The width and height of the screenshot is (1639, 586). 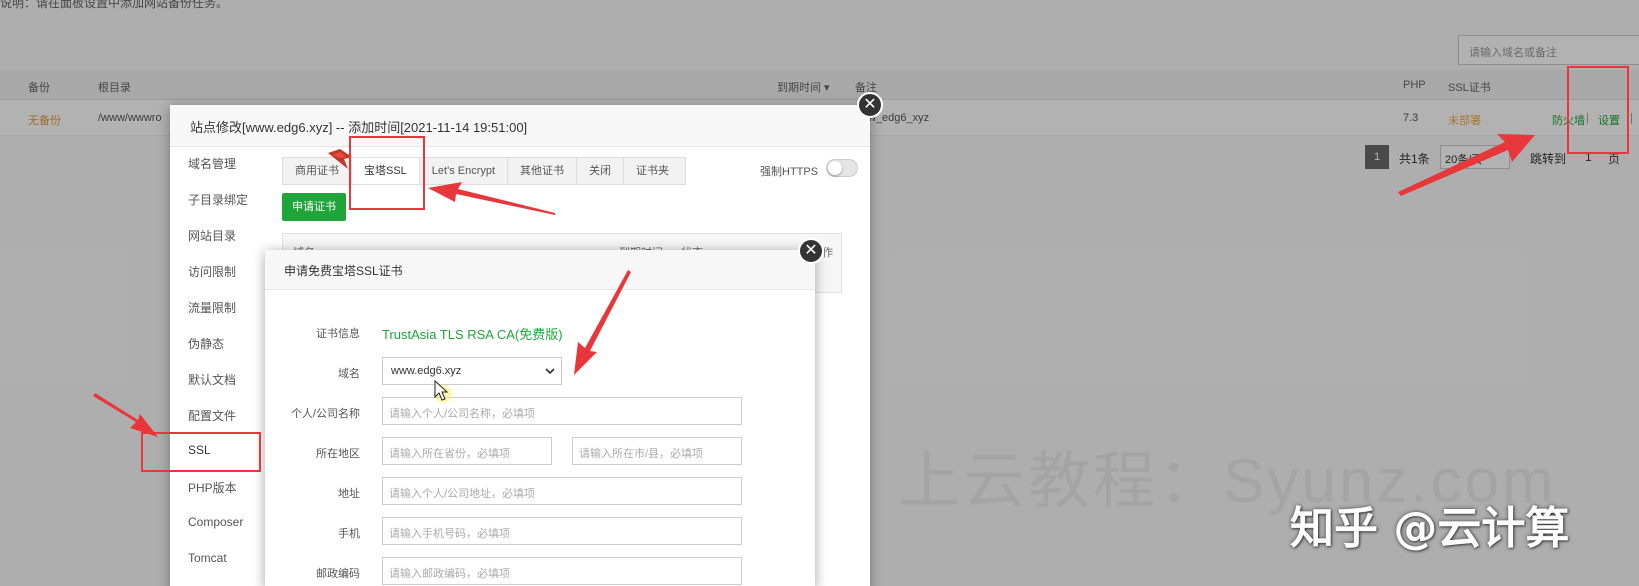 What do you see at coordinates (215, 522) in the screenshot?
I see `sidebar-item-composer: Composer` at bounding box center [215, 522].